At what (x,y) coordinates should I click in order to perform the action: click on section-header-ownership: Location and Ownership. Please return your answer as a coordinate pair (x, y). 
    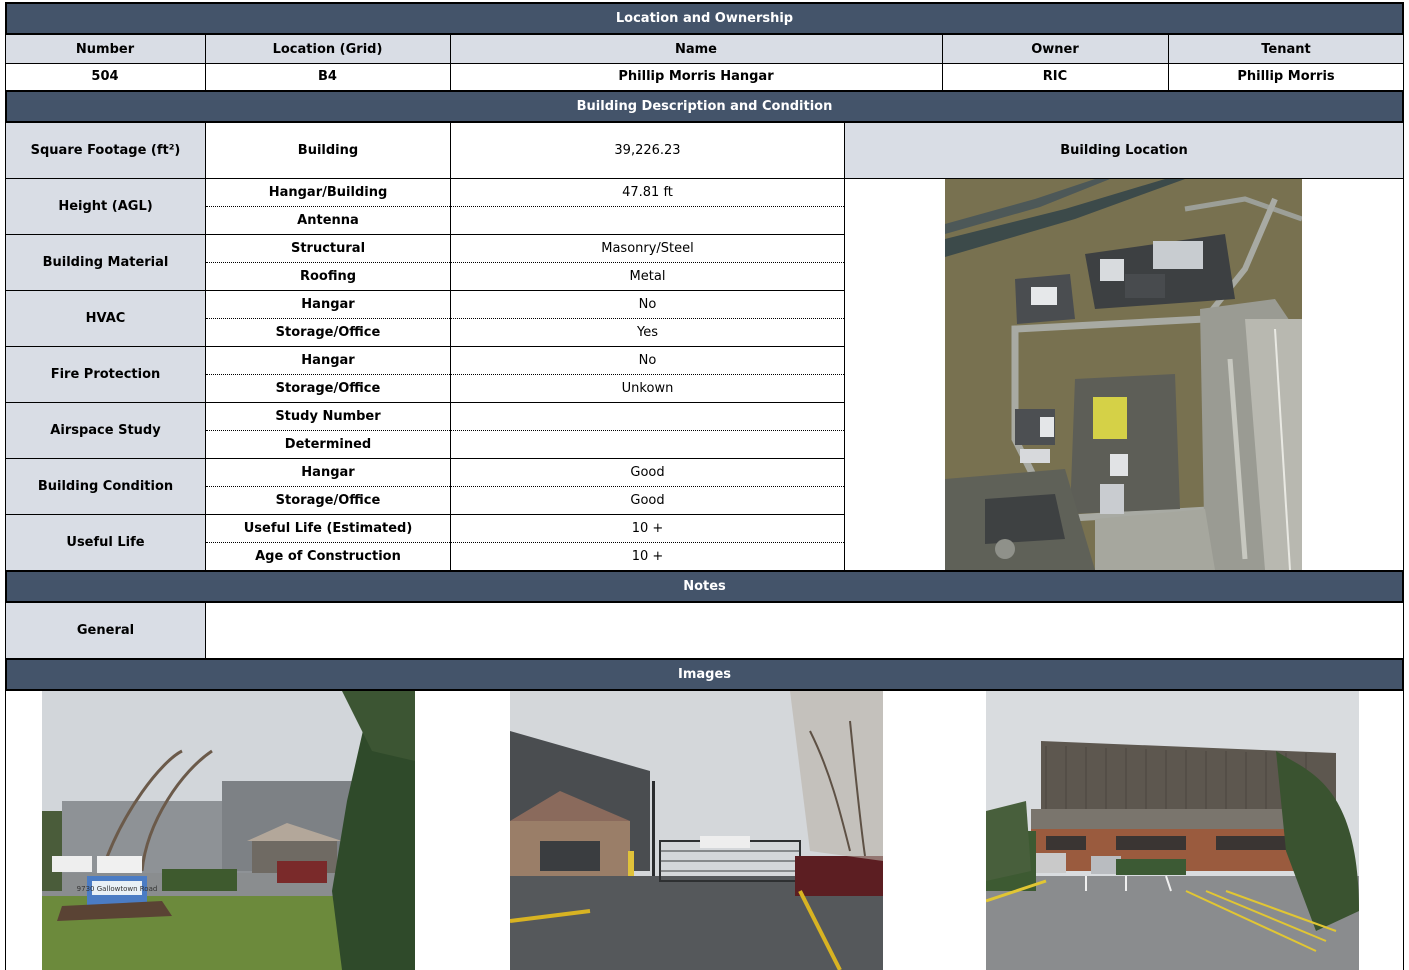
    Looking at the image, I should click on (704, 18).